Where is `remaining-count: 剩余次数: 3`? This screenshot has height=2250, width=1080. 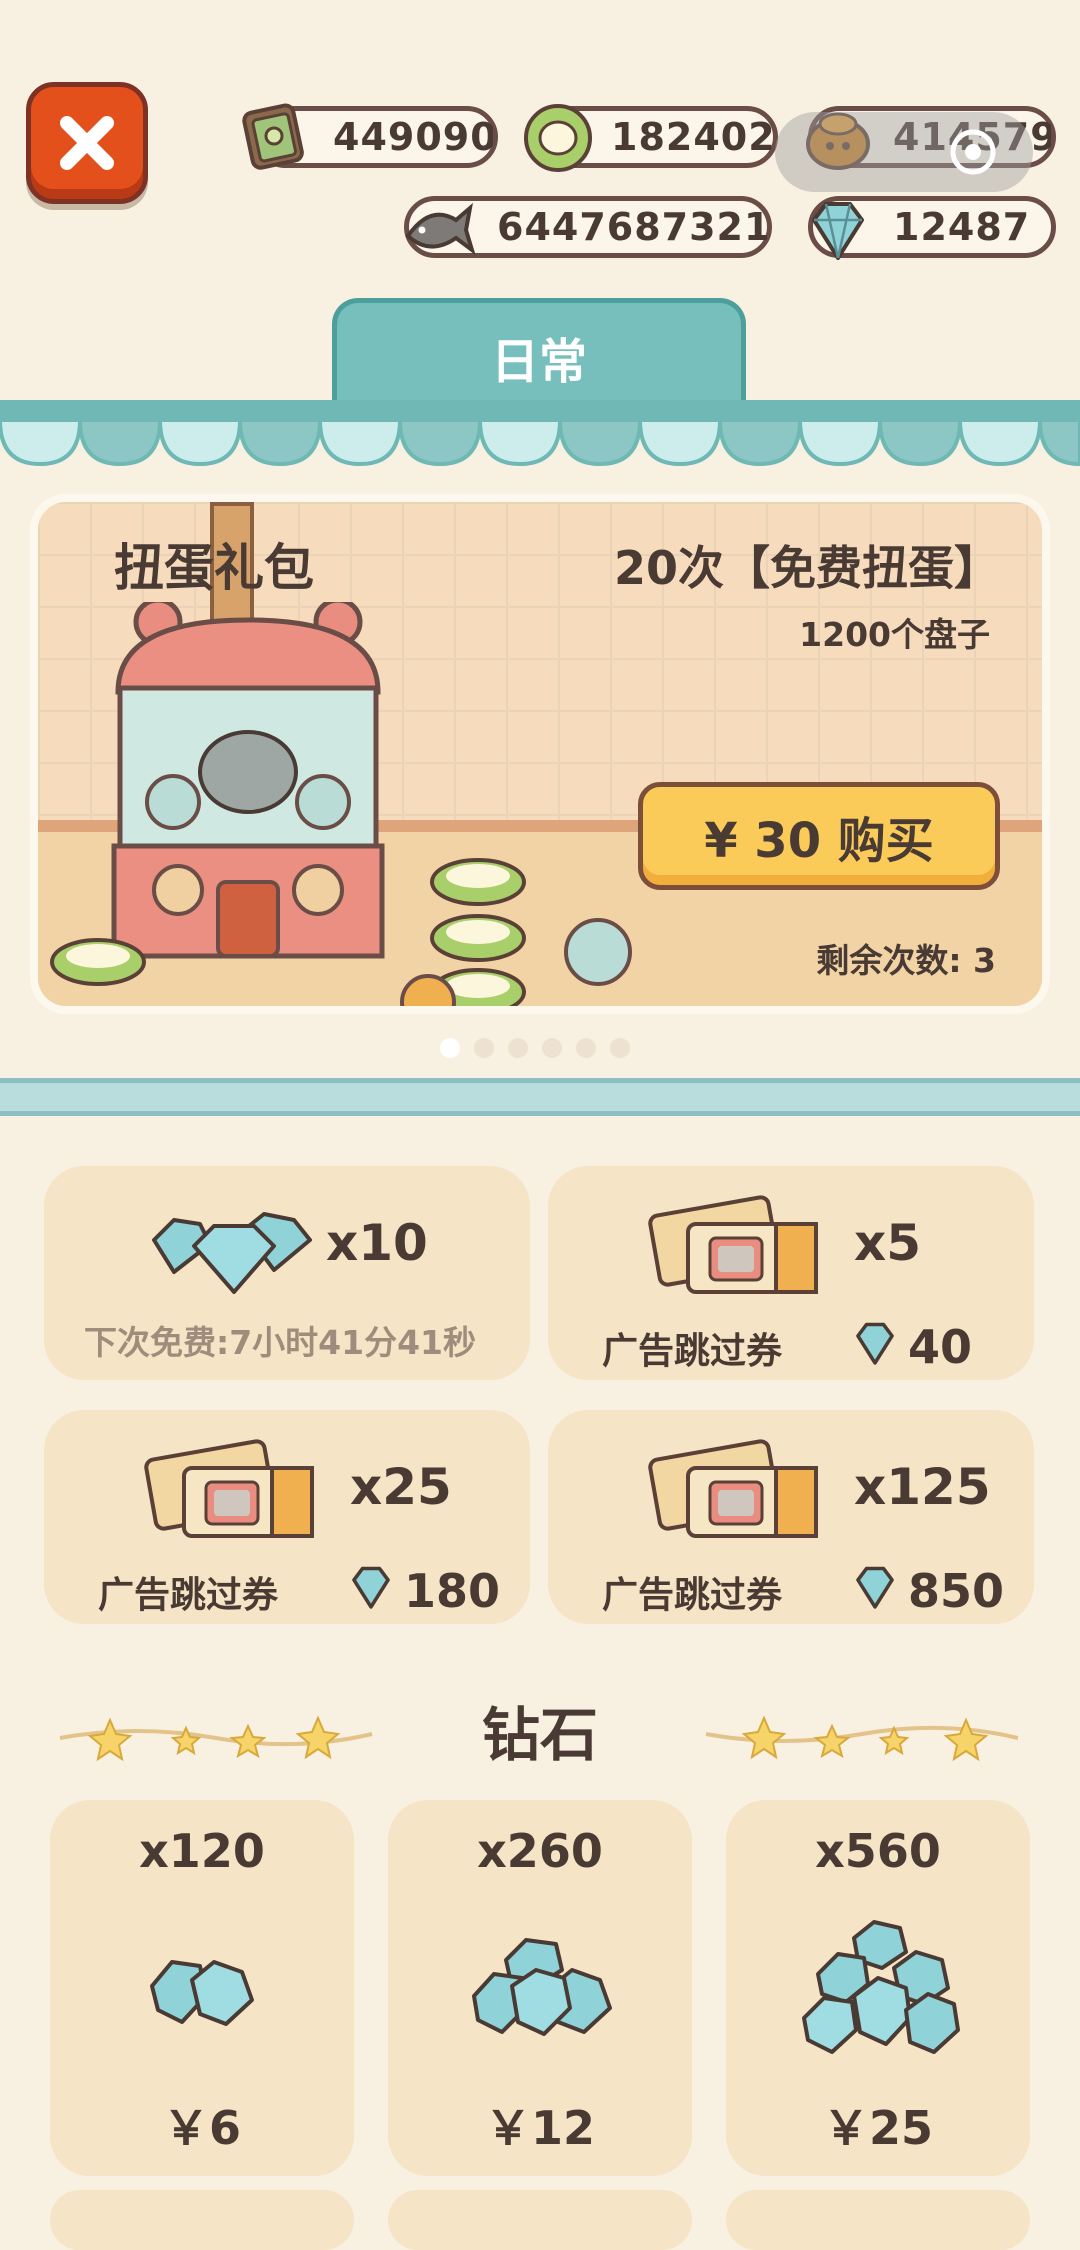
remaining-count: 剩余次数: 3 is located at coordinates (906, 960).